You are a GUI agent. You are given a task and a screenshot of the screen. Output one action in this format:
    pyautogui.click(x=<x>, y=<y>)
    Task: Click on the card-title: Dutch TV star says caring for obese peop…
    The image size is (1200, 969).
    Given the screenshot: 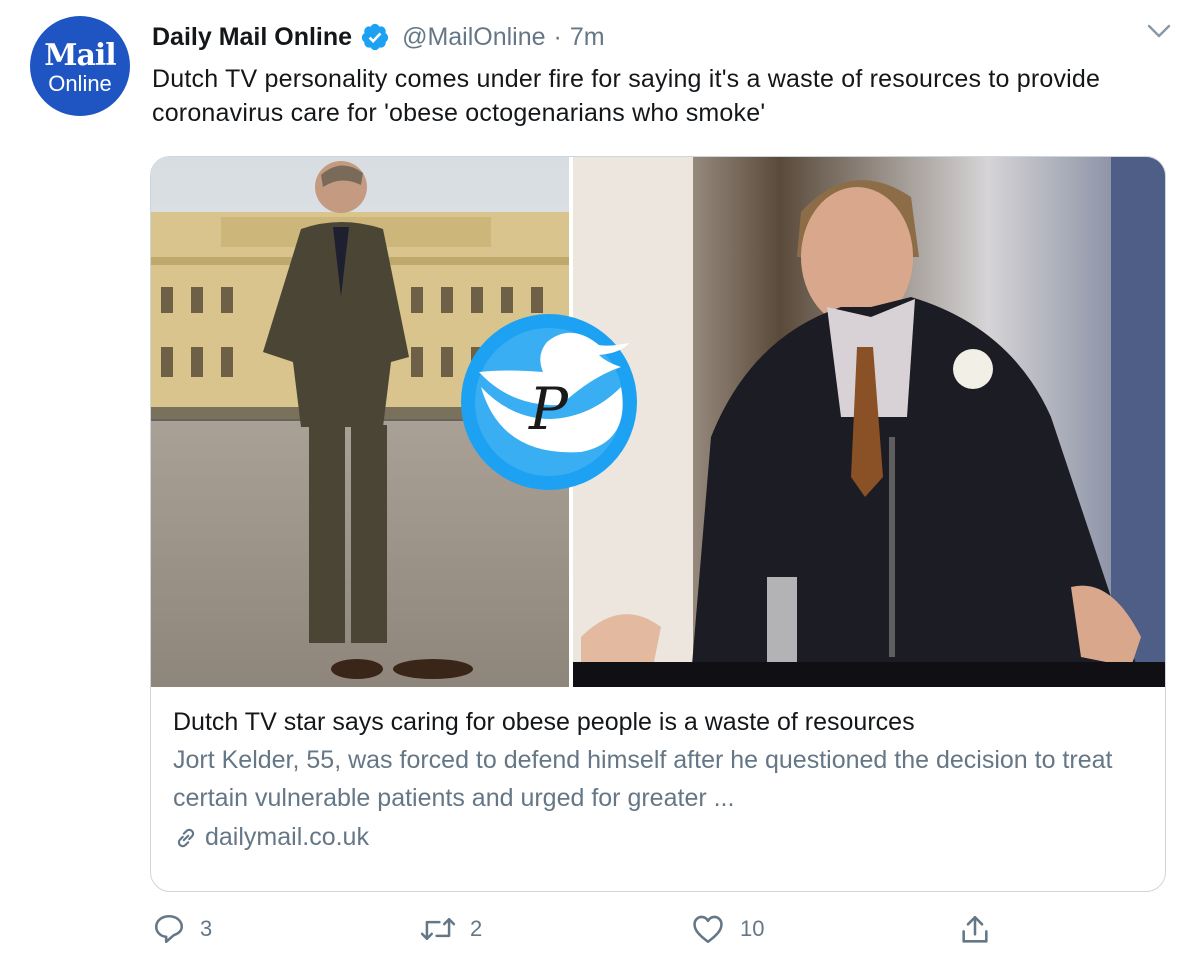 What is the action you would take?
    pyautogui.click(x=544, y=722)
    